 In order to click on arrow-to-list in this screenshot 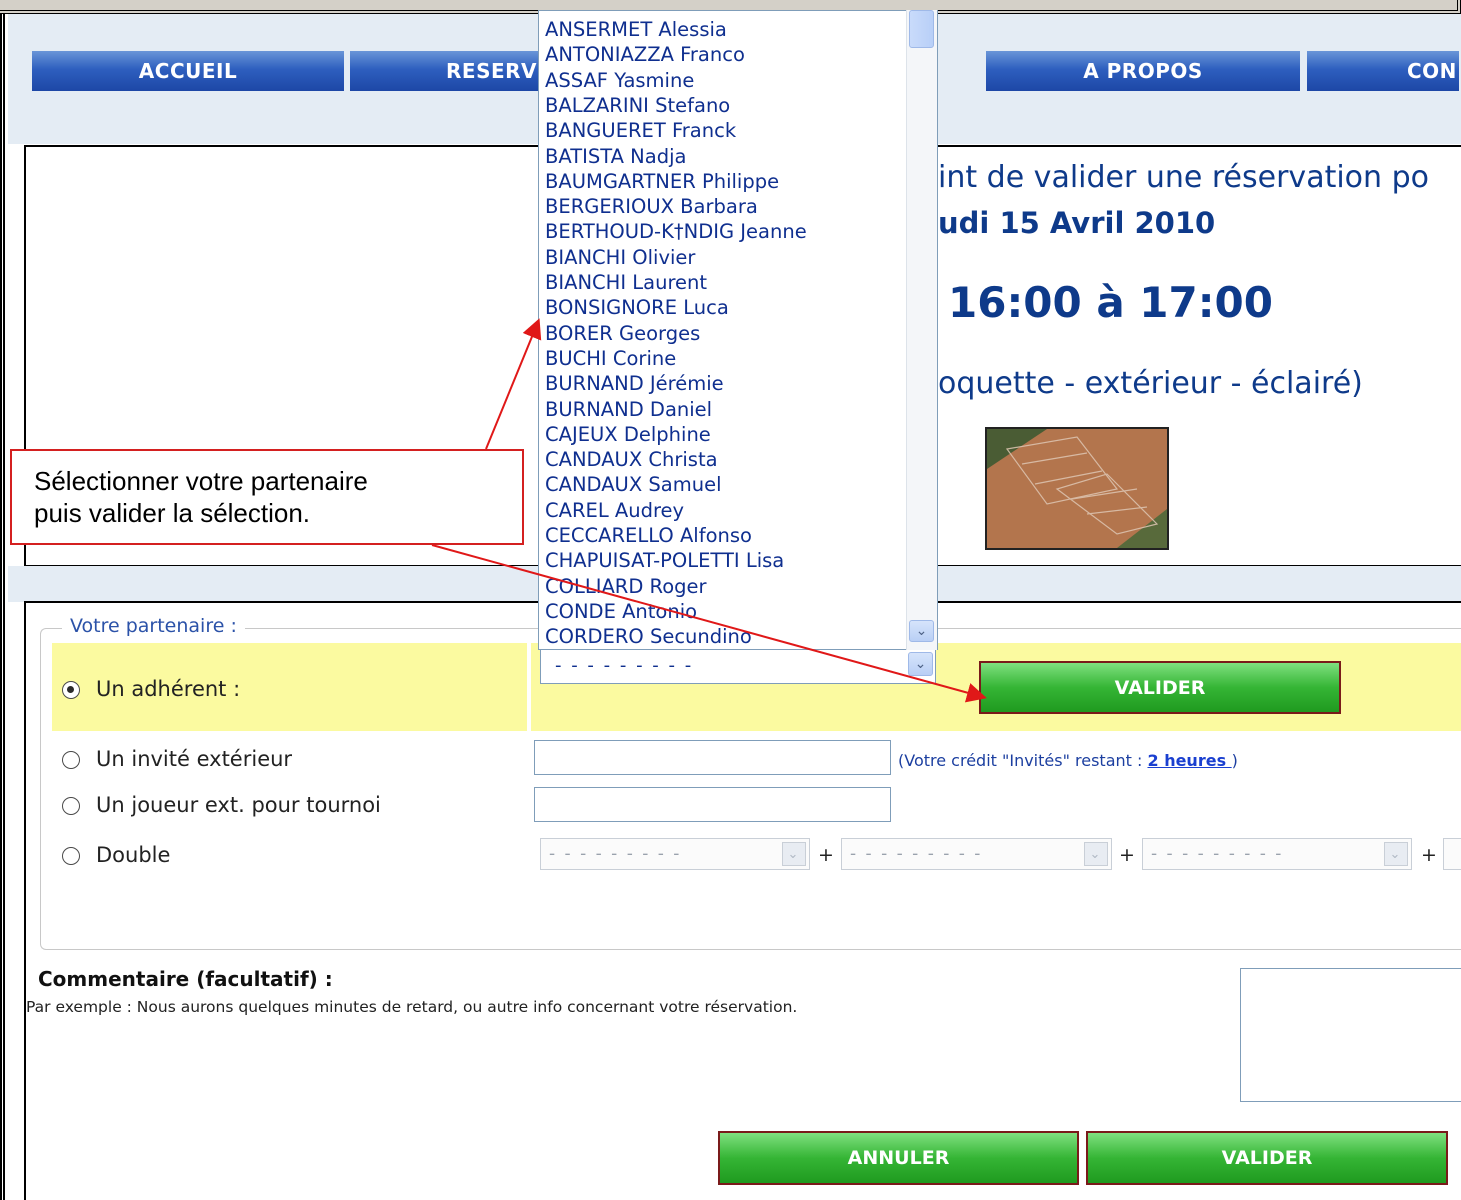, I will do `click(513, 384)`.